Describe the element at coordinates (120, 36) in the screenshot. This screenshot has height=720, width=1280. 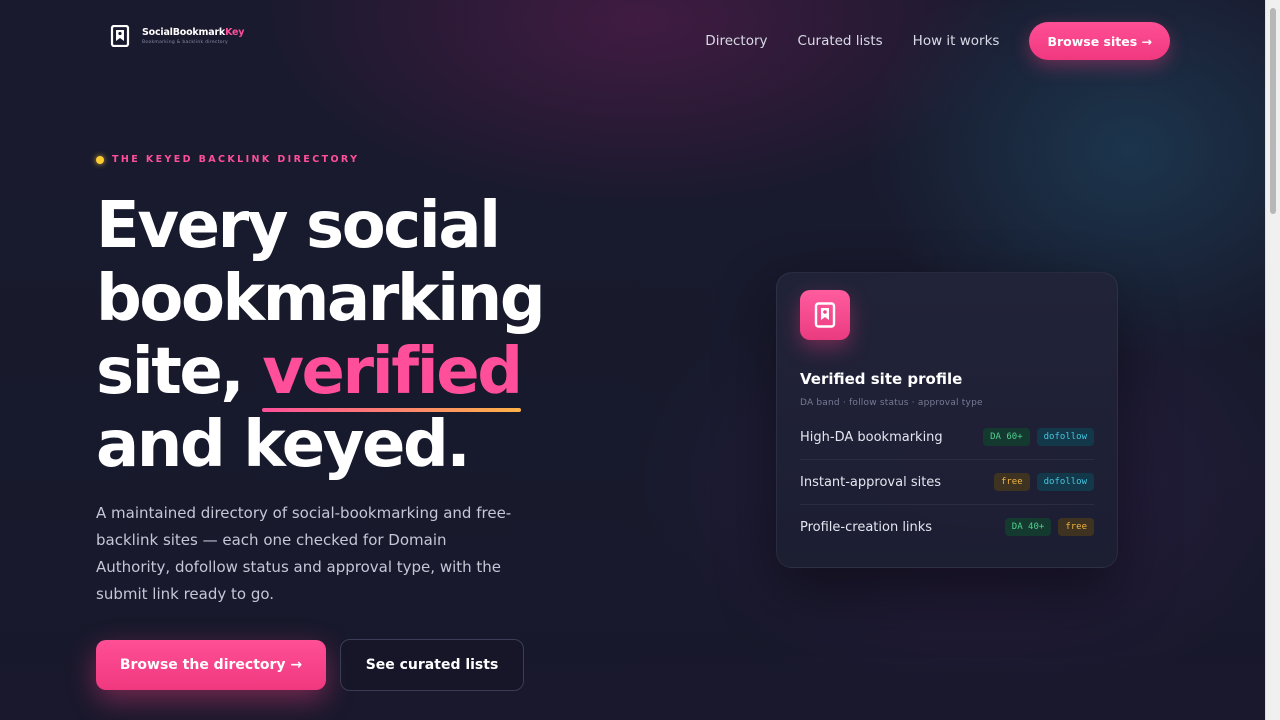
I see `bookmark-key-icon` at that location.